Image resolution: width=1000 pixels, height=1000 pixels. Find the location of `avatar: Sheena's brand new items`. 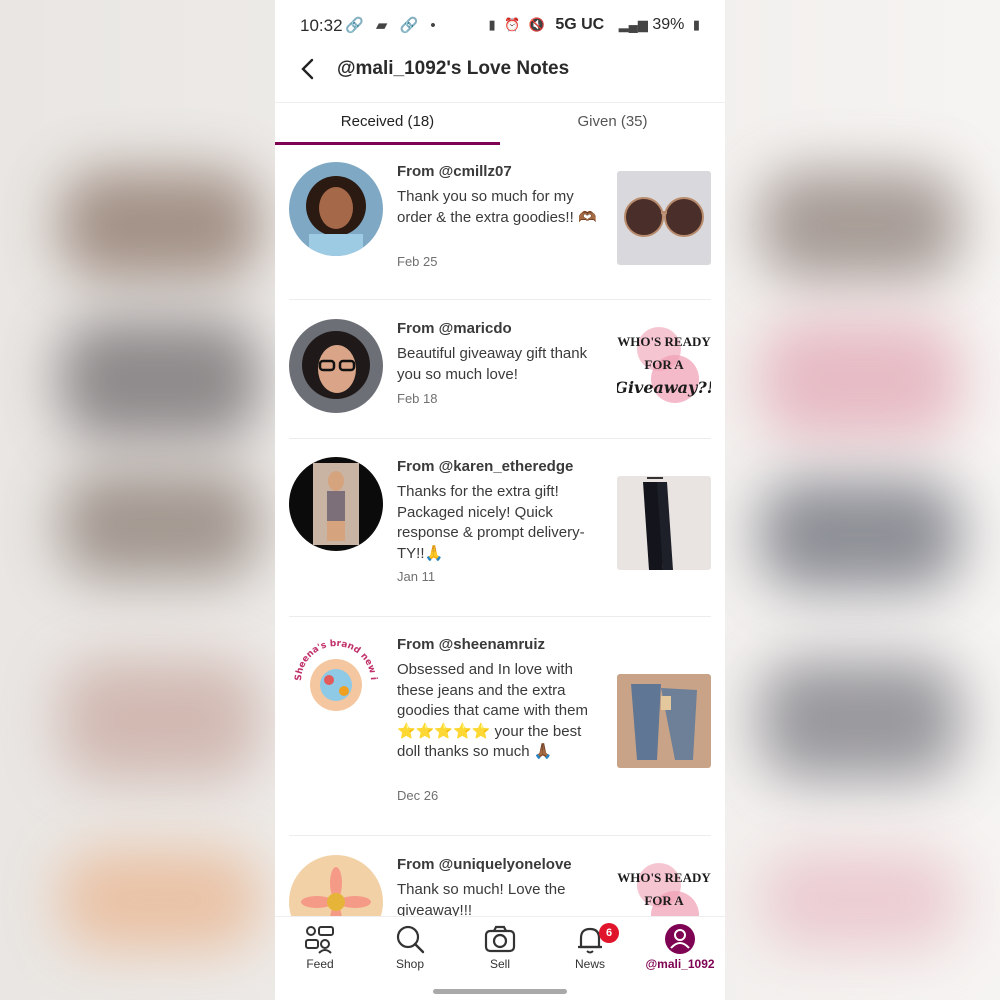

avatar: Sheena's brand new items is located at coordinates (336, 682).